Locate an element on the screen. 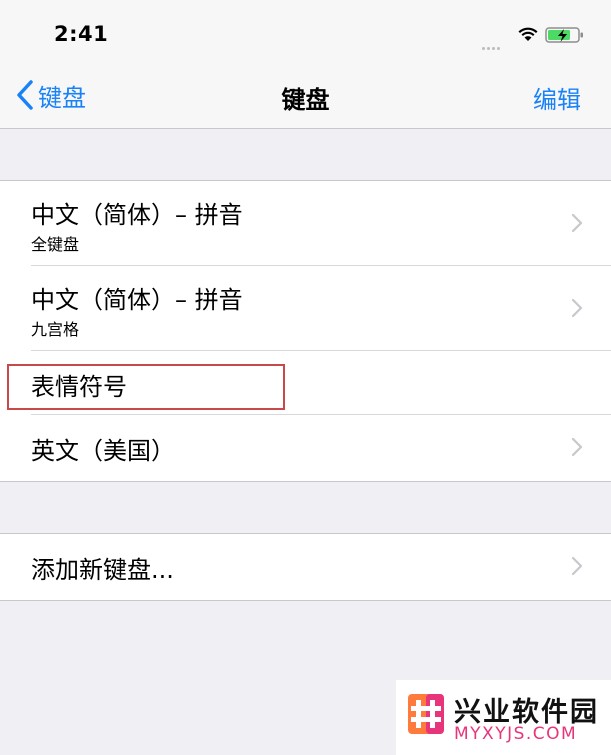 This screenshot has height=755, width=611. annotation-highlight is located at coordinates (146, 387).